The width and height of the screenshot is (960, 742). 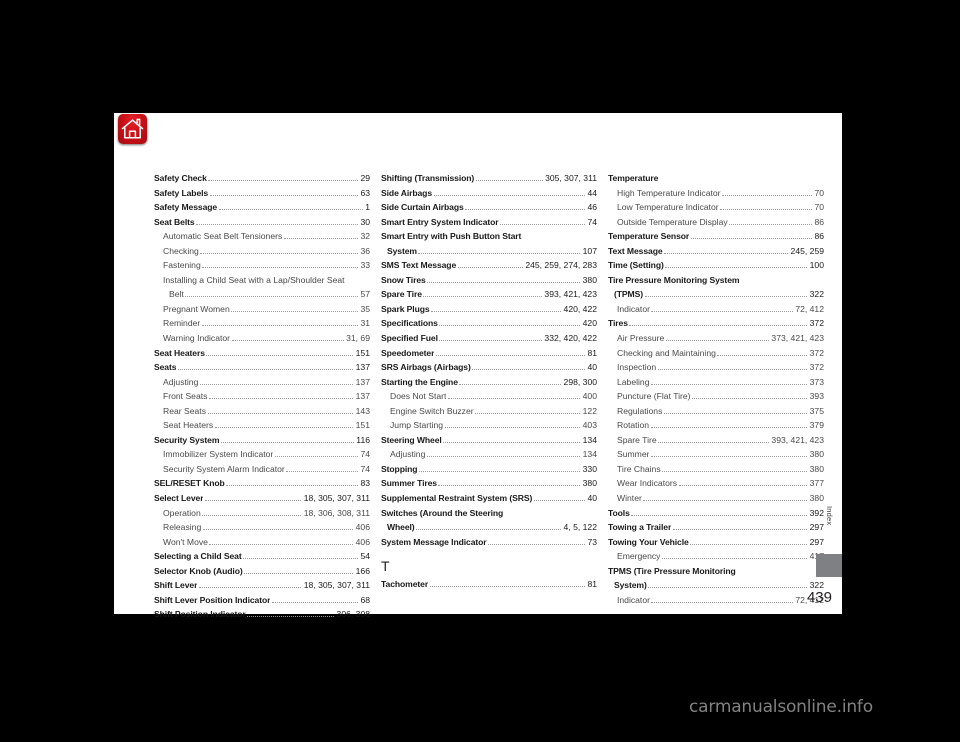 I want to click on index-entry: Seats 137, so click(x=262, y=367).